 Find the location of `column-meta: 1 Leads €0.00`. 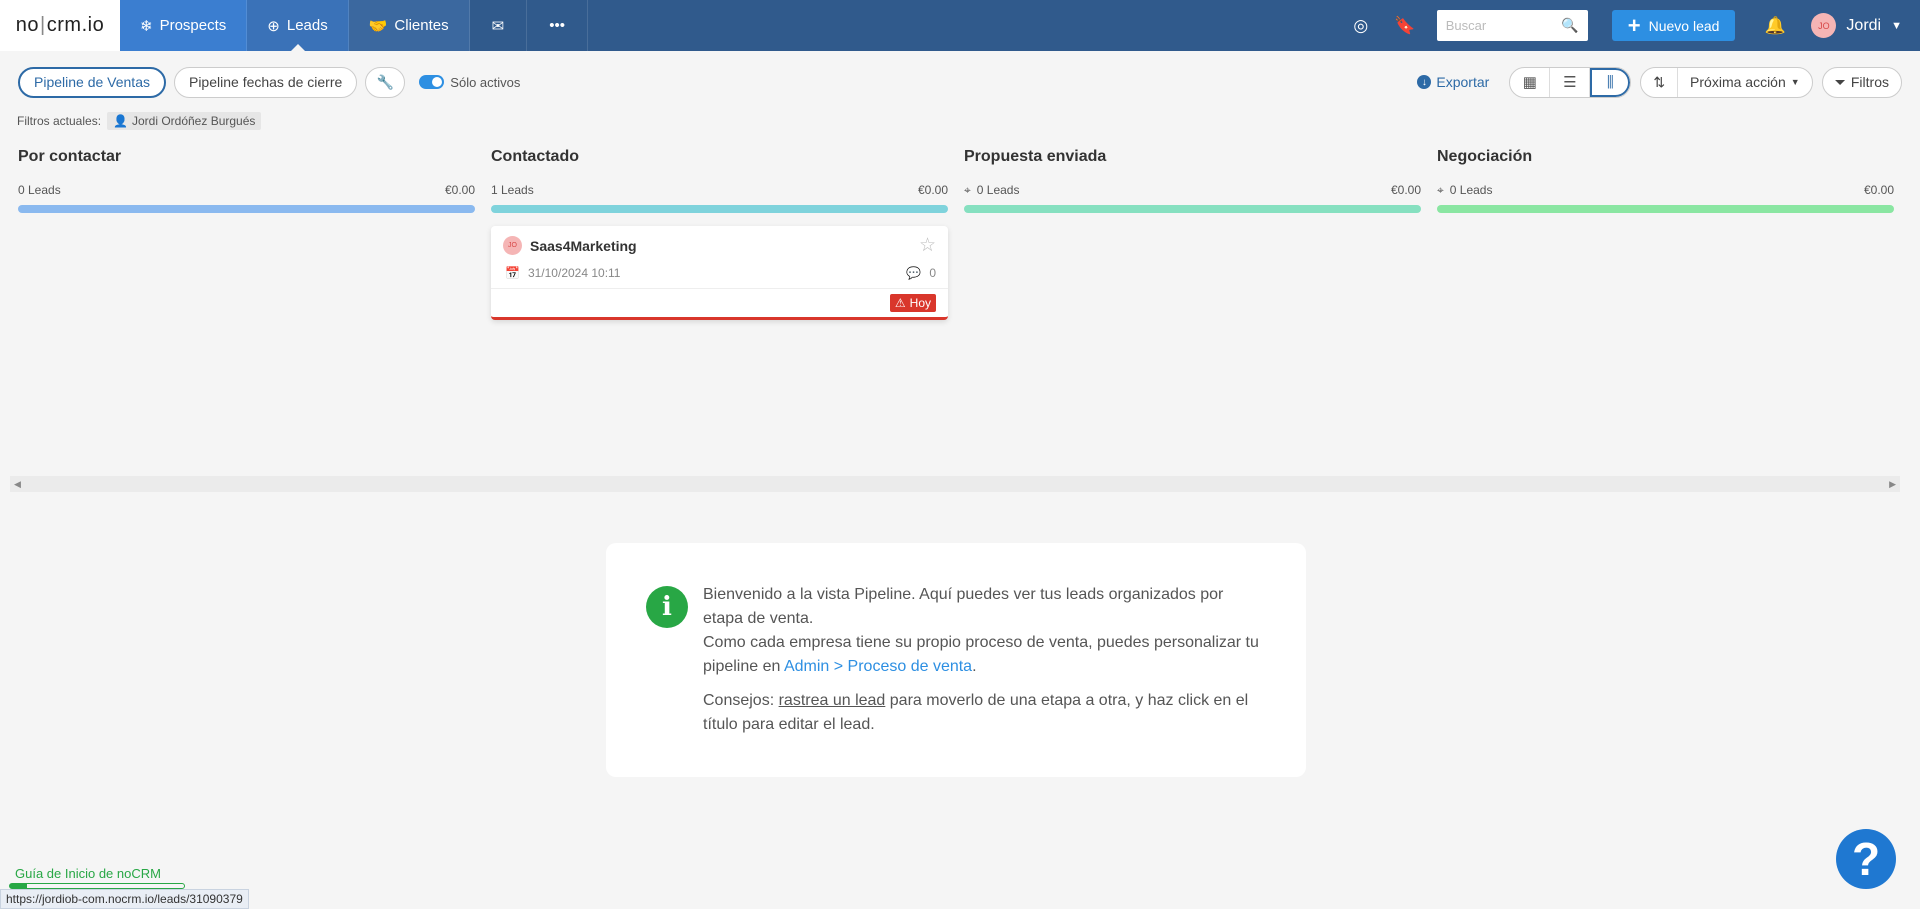

column-meta: 1 Leads €0.00 is located at coordinates (719, 190).